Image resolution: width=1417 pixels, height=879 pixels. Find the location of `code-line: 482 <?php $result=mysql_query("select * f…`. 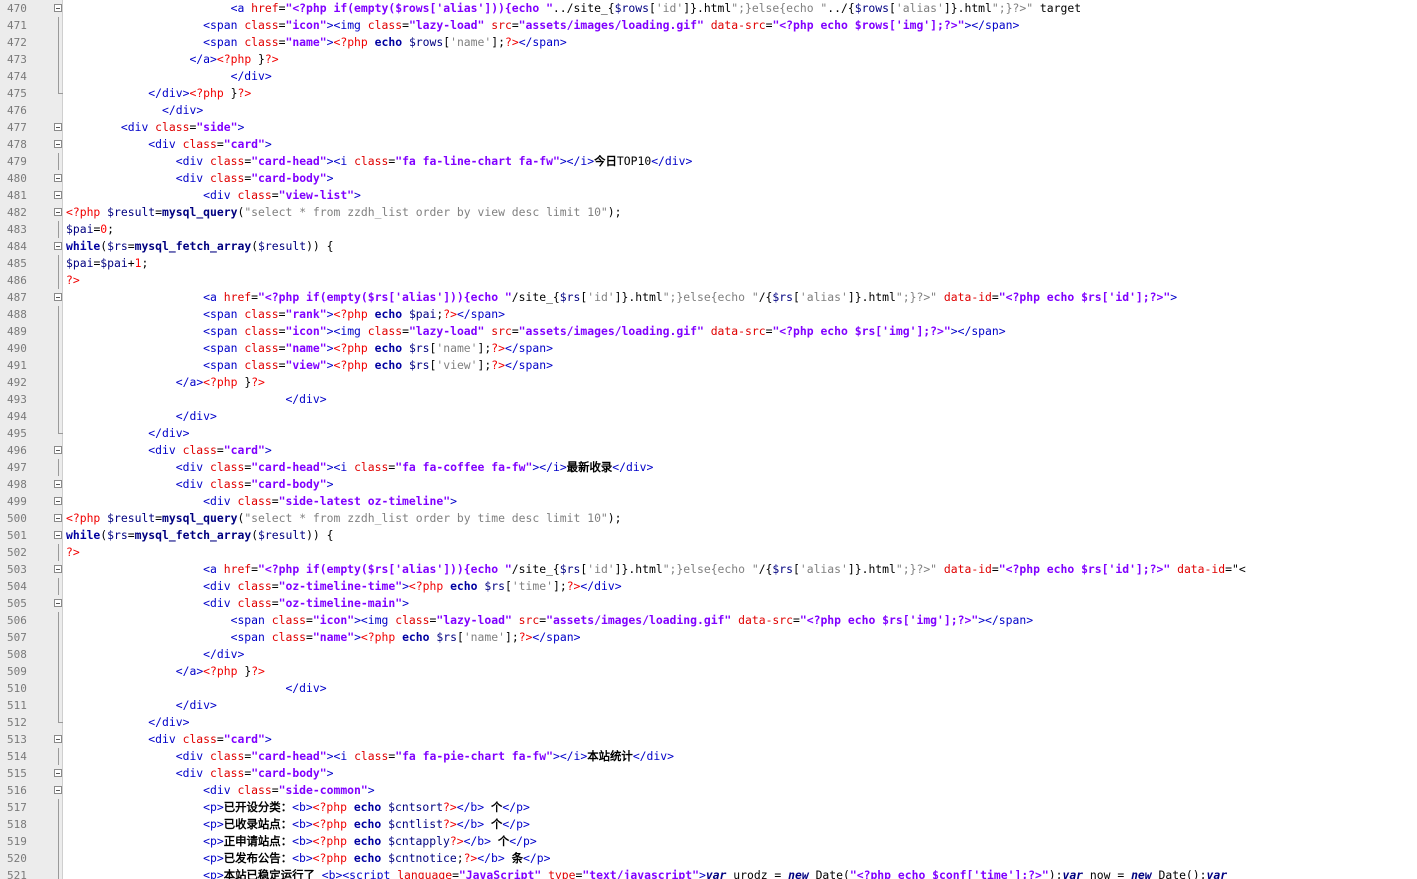

code-line: 482 <?php $result=mysql_query("select * f… is located at coordinates (708, 212).